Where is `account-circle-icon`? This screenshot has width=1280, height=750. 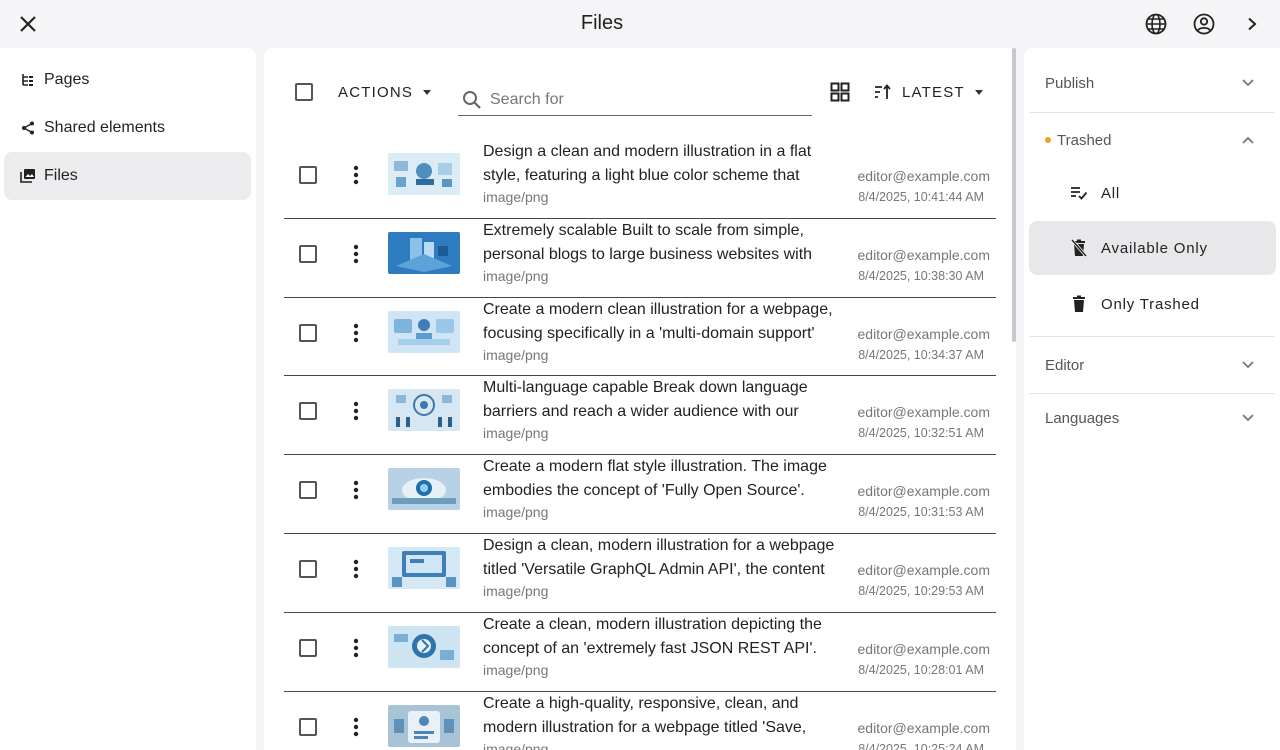 account-circle-icon is located at coordinates (1204, 24).